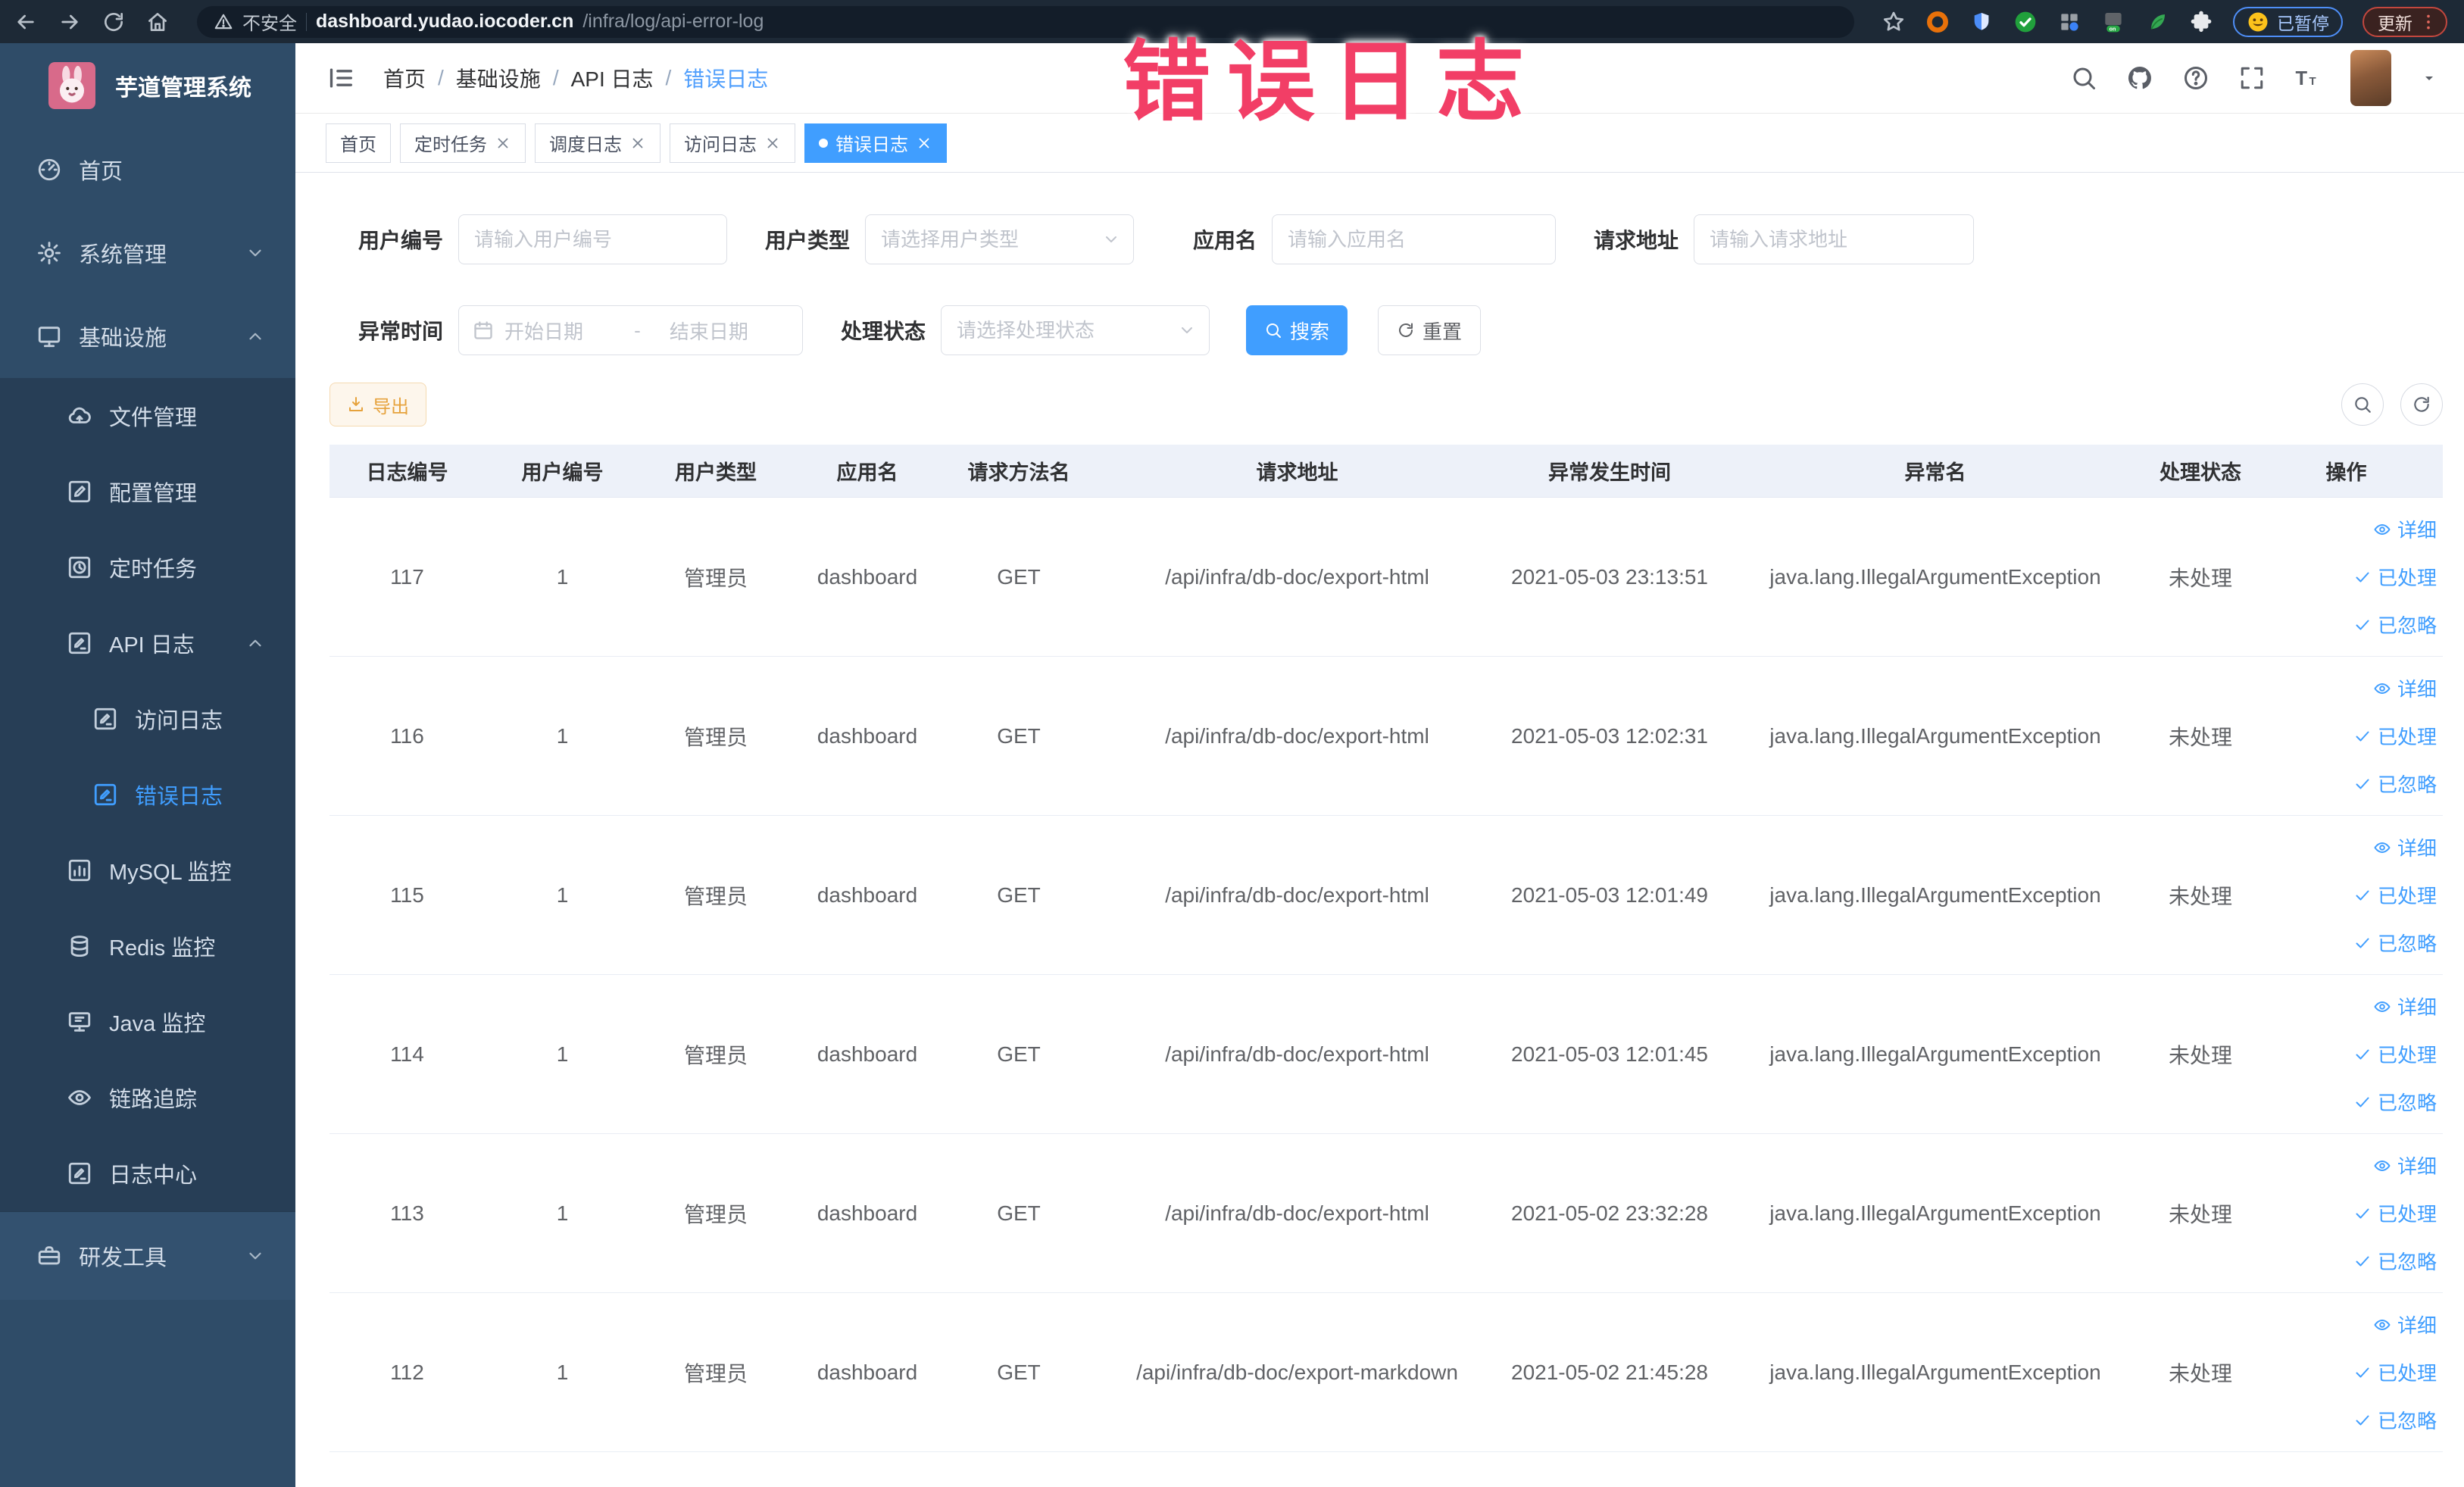  Describe the element at coordinates (147, 946) in the screenshot. I see `sidebar-item-10-Redis 监控: Redis 监控` at that location.